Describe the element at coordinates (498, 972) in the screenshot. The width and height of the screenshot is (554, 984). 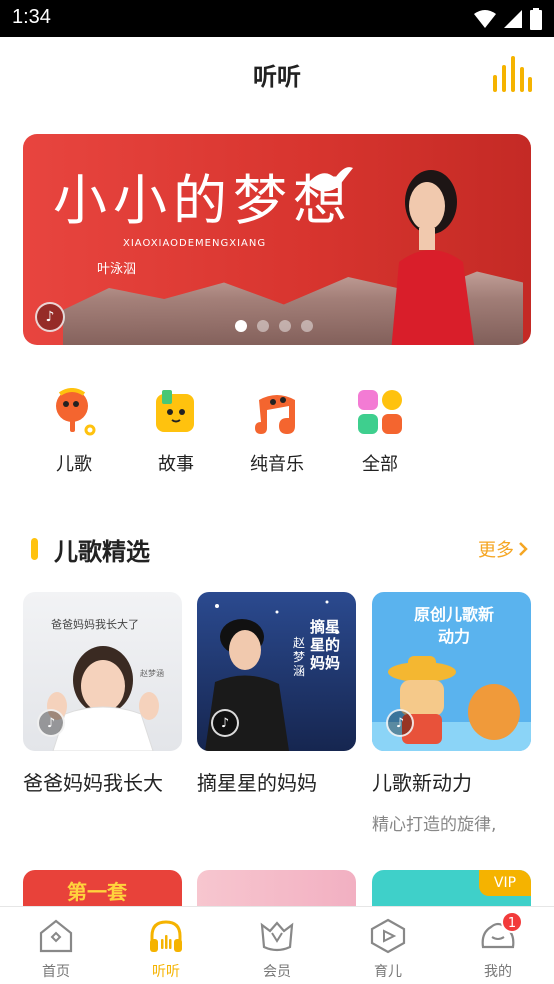
I see `tab-label: 我的` at that location.